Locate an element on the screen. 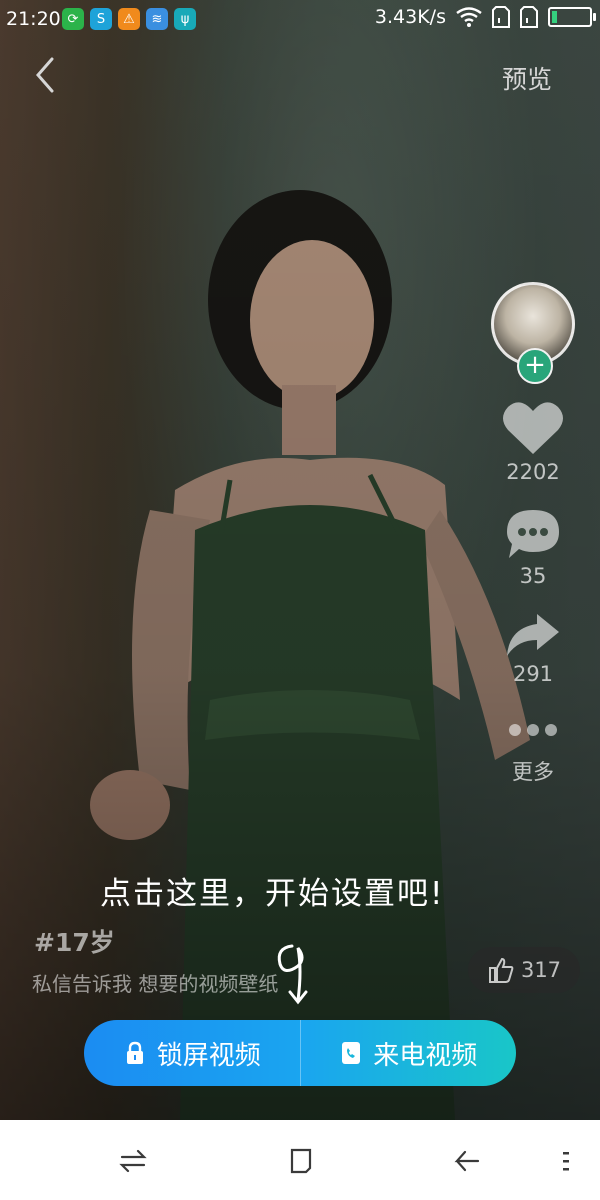  callscreen-video-button: 来电视频 is located at coordinates (409, 1053).